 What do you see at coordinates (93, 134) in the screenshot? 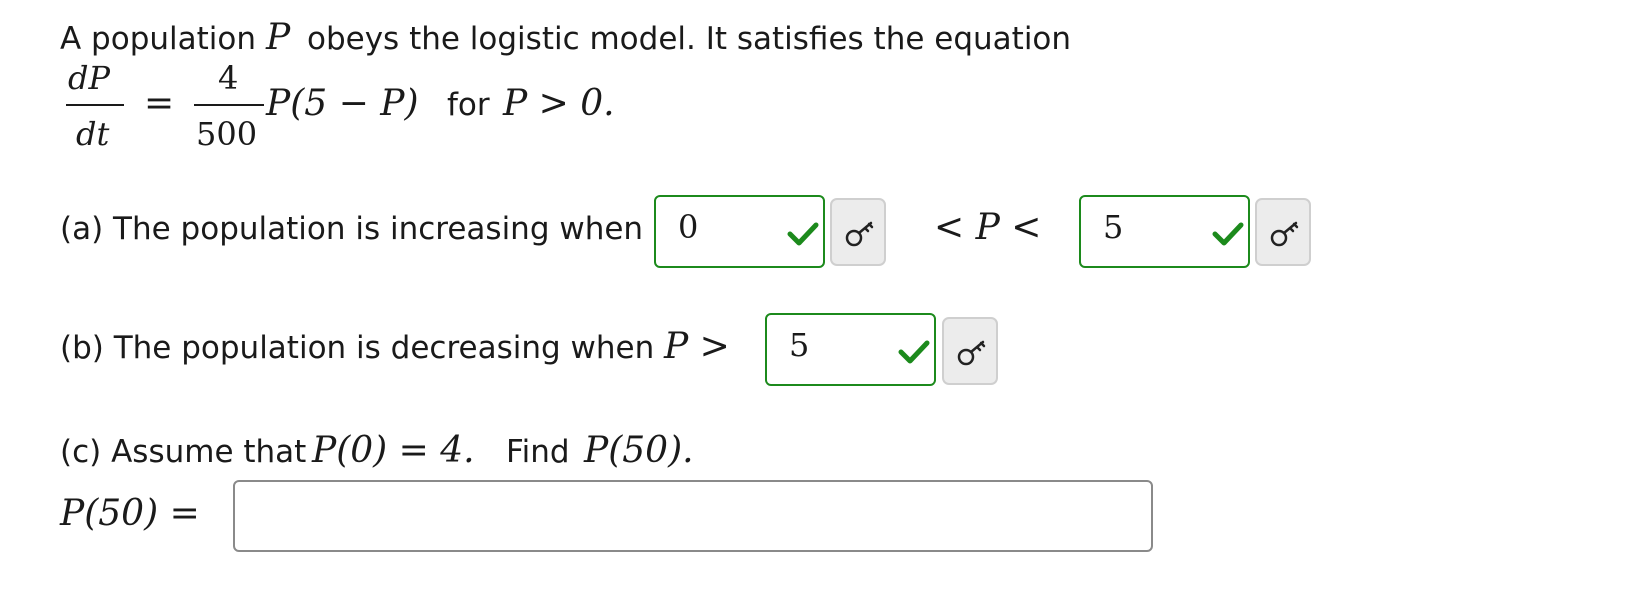
I see `lhs-denominator: dt` at bounding box center [93, 134].